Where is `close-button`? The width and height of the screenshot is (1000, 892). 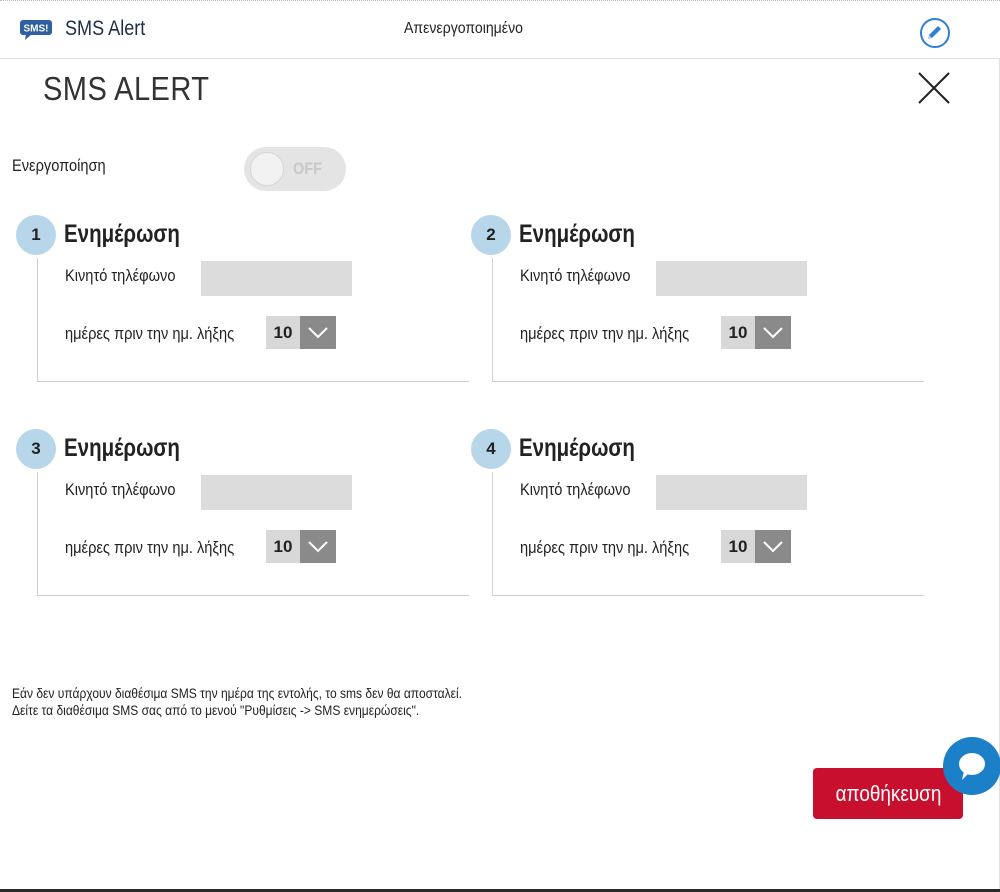
close-button is located at coordinates (934, 88).